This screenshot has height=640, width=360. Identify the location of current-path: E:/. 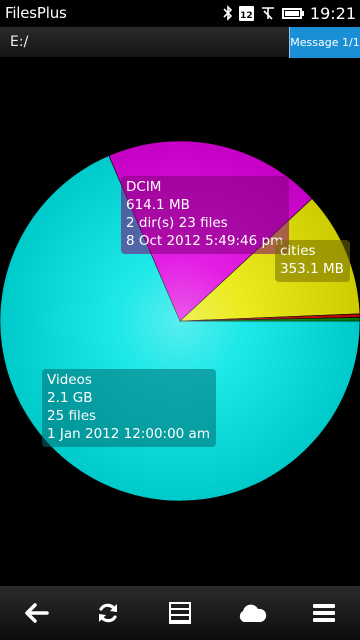
(19, 42).